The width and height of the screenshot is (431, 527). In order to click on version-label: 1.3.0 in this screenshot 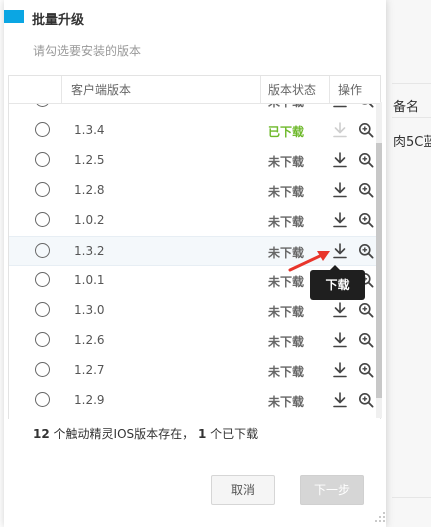, I will do `click(89, 310)`.